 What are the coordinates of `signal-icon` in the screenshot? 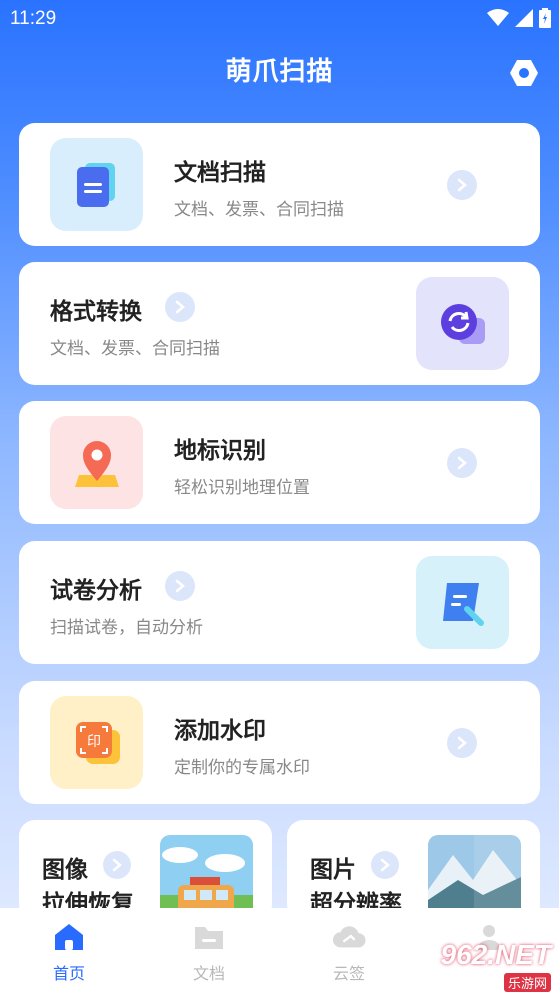 It's located at (524, 18).